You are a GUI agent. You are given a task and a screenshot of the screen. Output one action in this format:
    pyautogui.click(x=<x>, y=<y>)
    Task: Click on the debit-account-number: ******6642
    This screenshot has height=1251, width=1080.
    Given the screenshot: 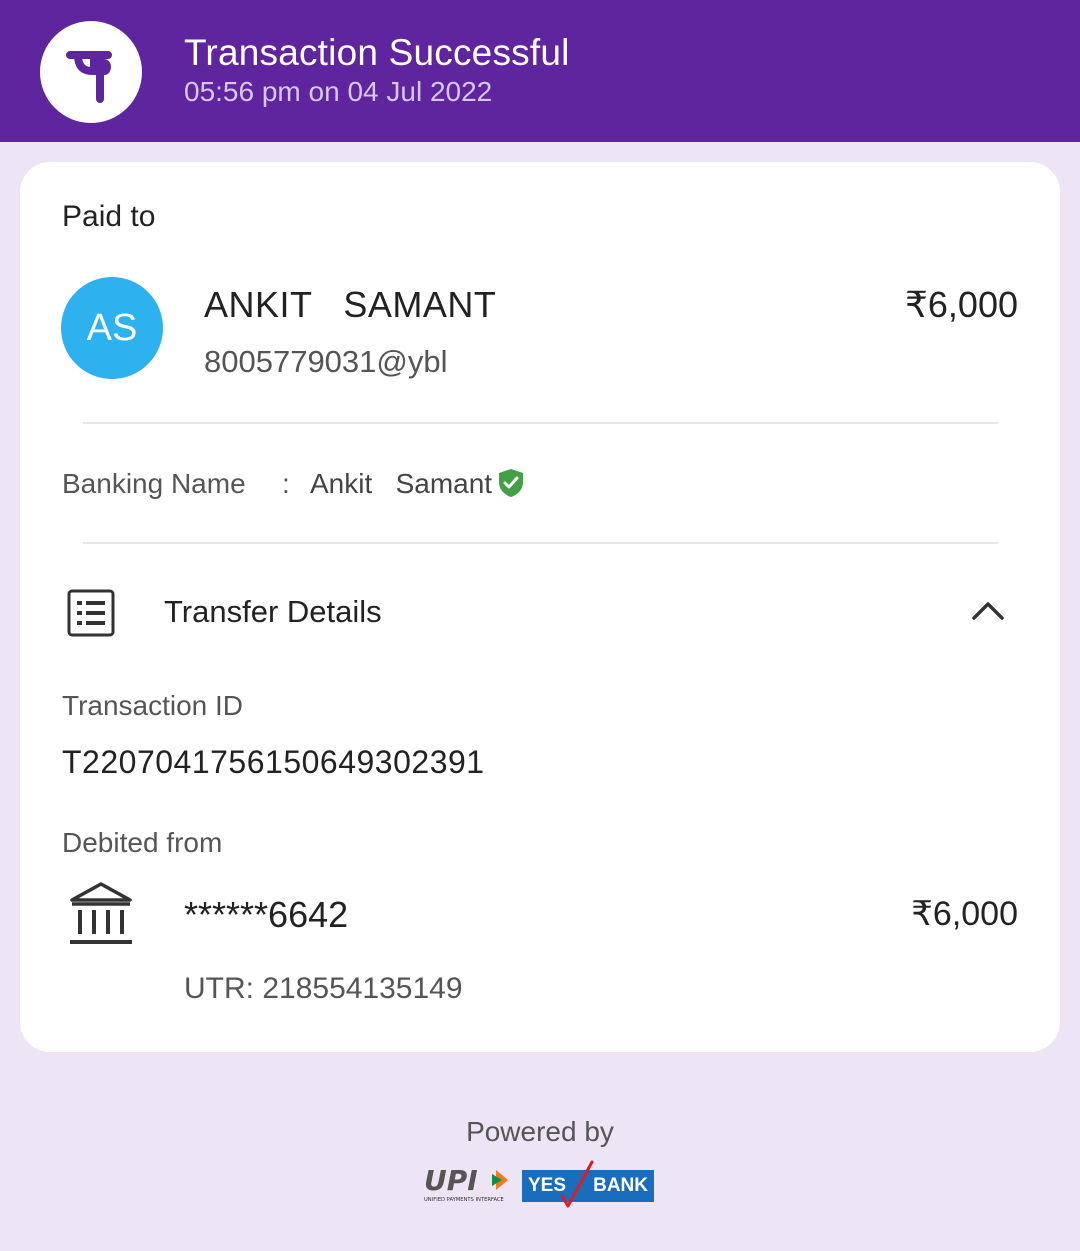 What is the action you would take?
    pyautogui.click(x=266, y=914)
    